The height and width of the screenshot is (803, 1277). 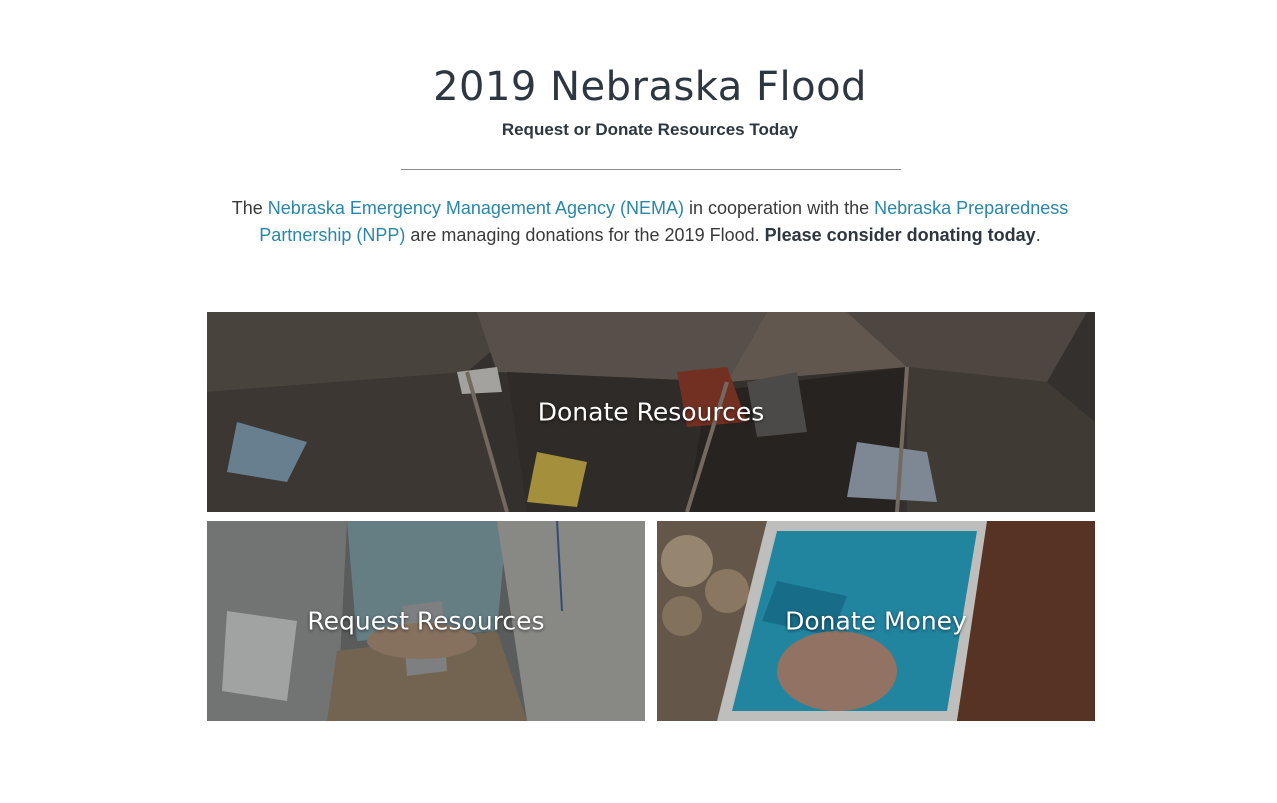 What do you see at coordinates (1038, 235) in the screenshot?
I see `intro-text: .` at bounding box center [1038, 235].